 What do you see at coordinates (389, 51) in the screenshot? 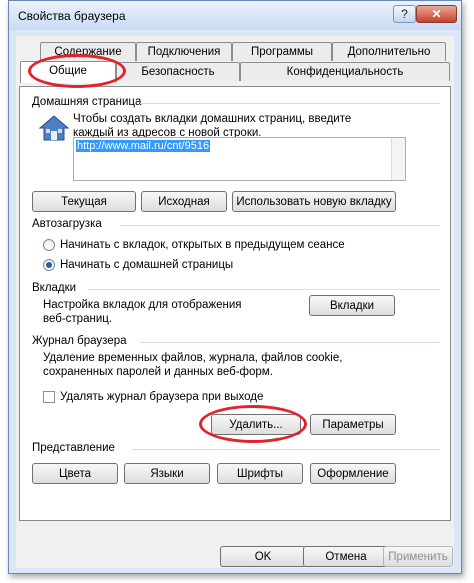
I see `tab-advanced: Дополнительно` at bounding box center [389, 51].